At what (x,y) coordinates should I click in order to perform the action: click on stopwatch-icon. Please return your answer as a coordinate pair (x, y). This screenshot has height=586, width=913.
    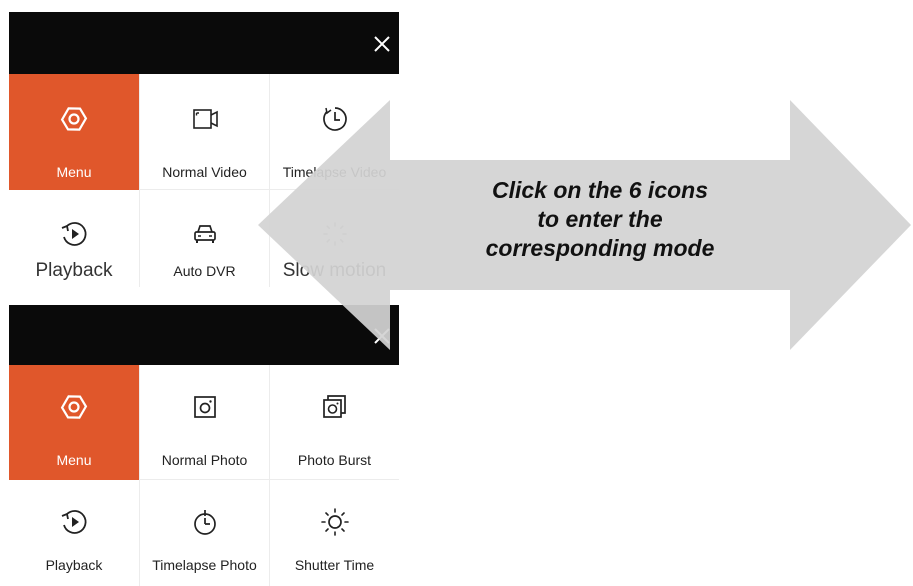
    Looking at the image, I should click on (204, 522).